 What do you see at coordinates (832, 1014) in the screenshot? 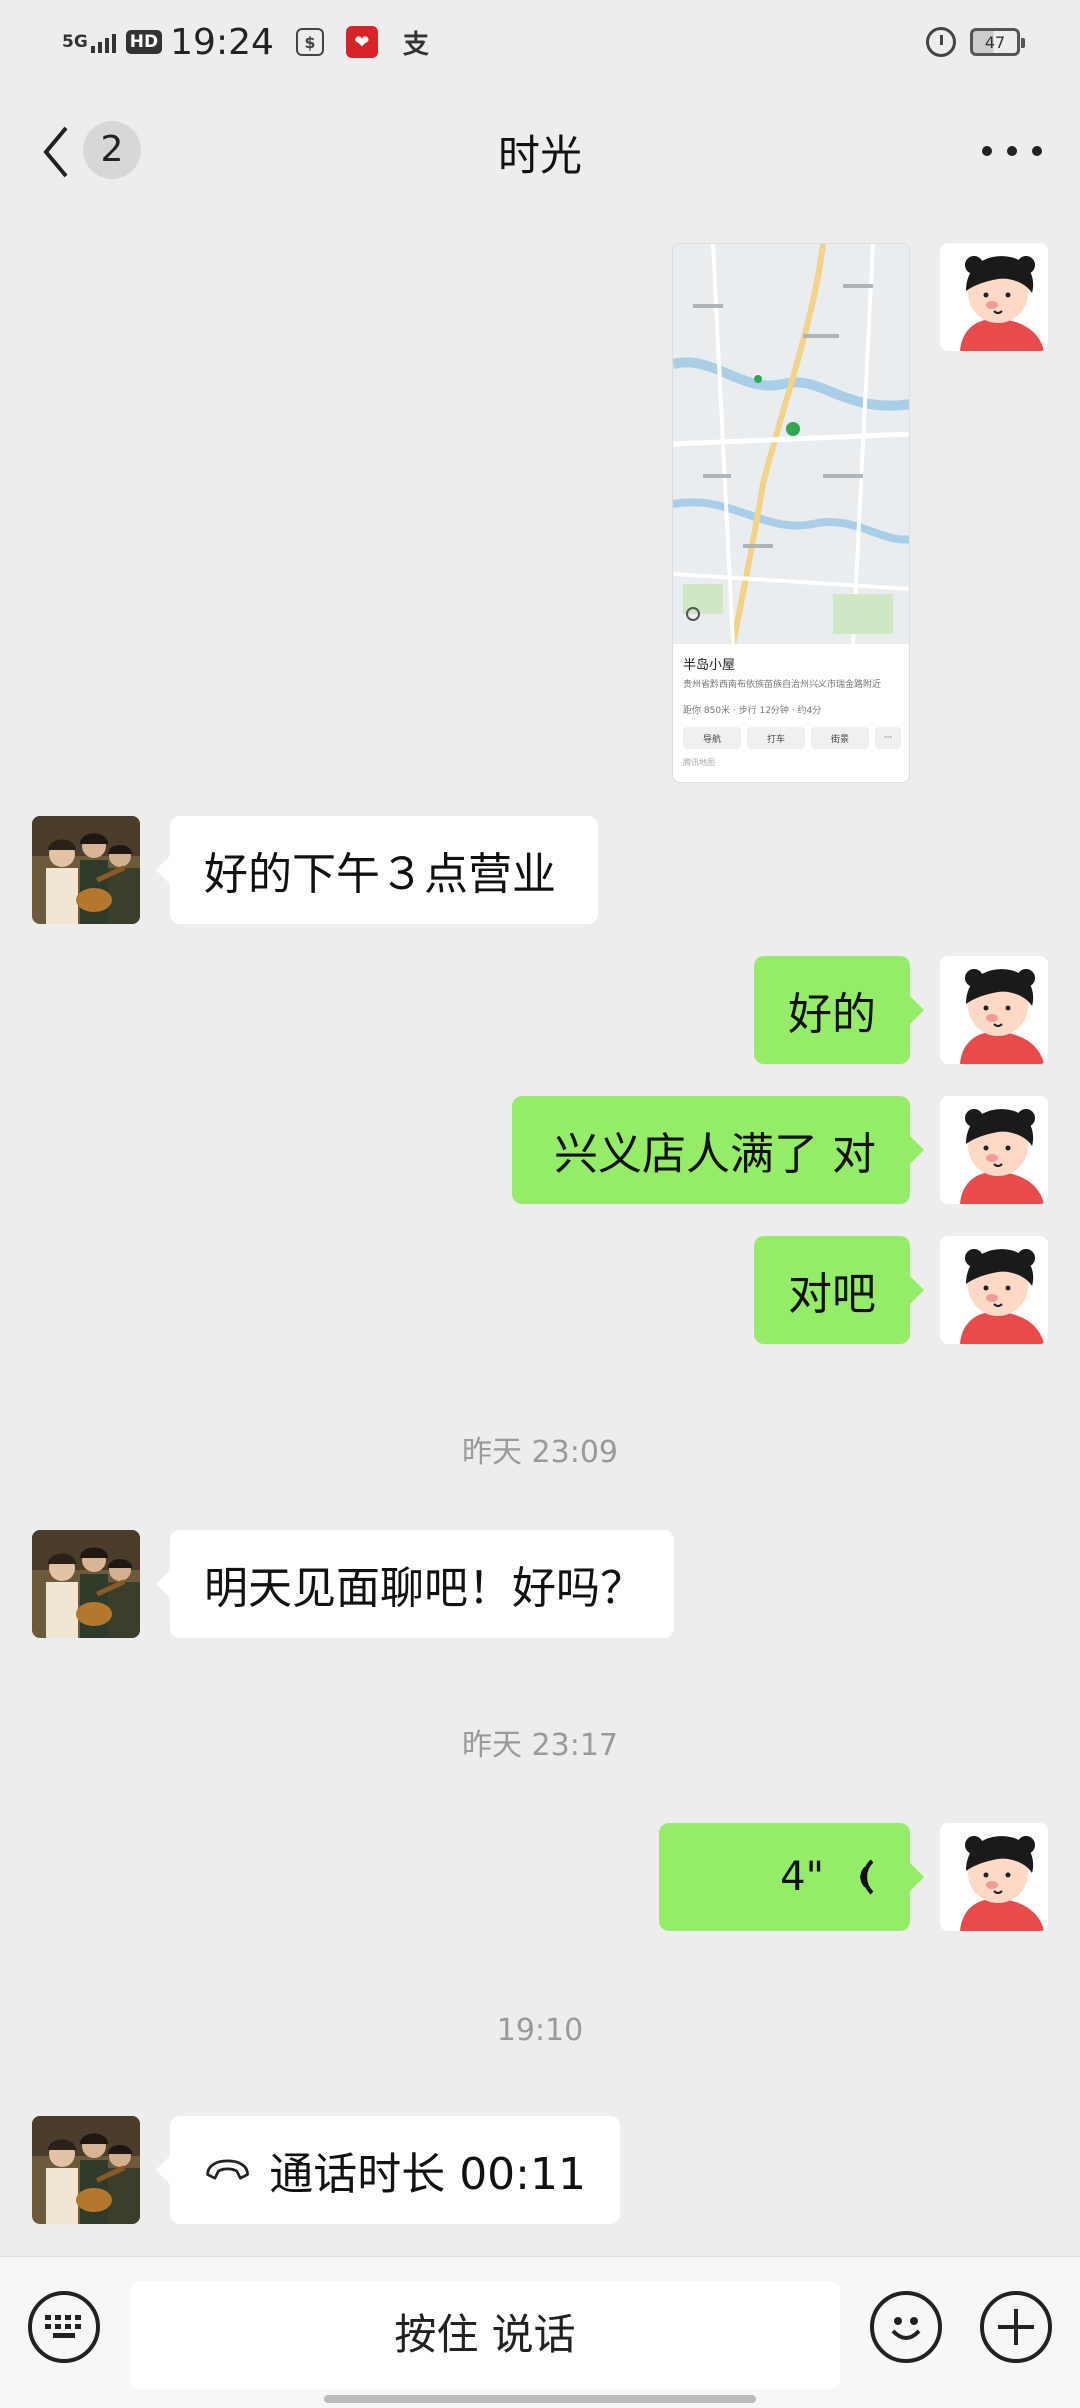
I see `message-text: 好的` at bounding box center [832, 1014].